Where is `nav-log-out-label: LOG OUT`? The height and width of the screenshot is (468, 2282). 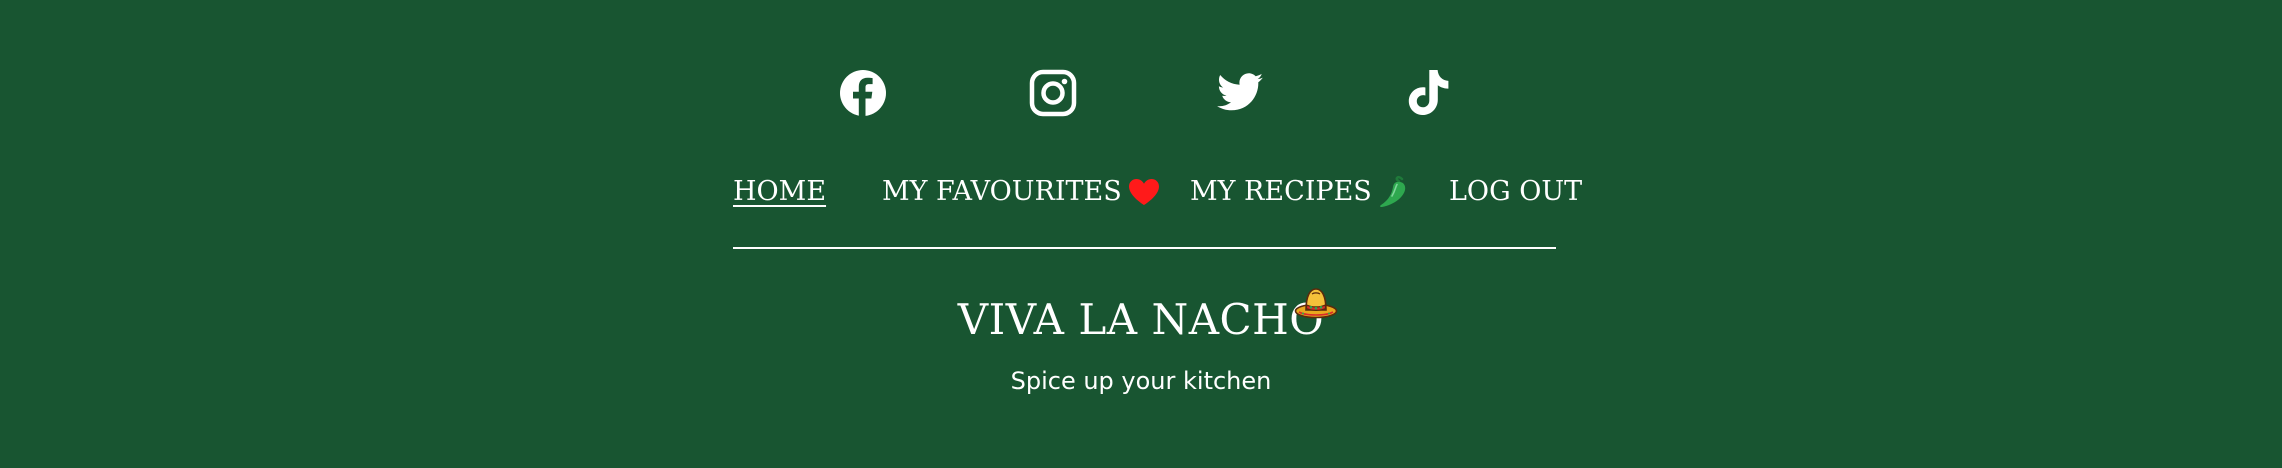 nav-log-out-label: LOG OUT is located at coordinates (1516, 191).